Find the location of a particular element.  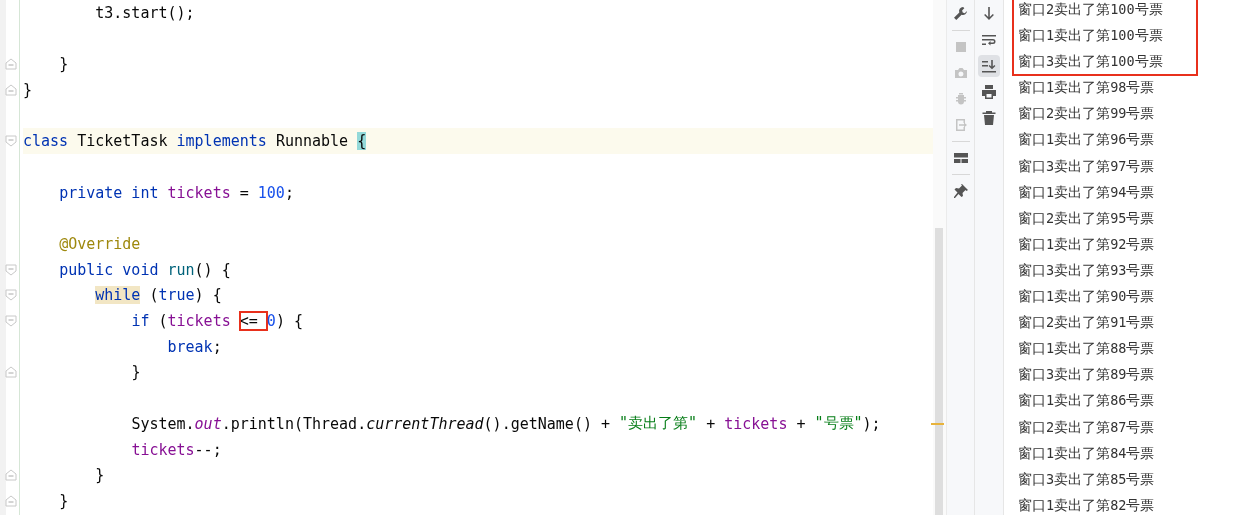

scroll-to-end-icon is located at coordinates (989, 66).